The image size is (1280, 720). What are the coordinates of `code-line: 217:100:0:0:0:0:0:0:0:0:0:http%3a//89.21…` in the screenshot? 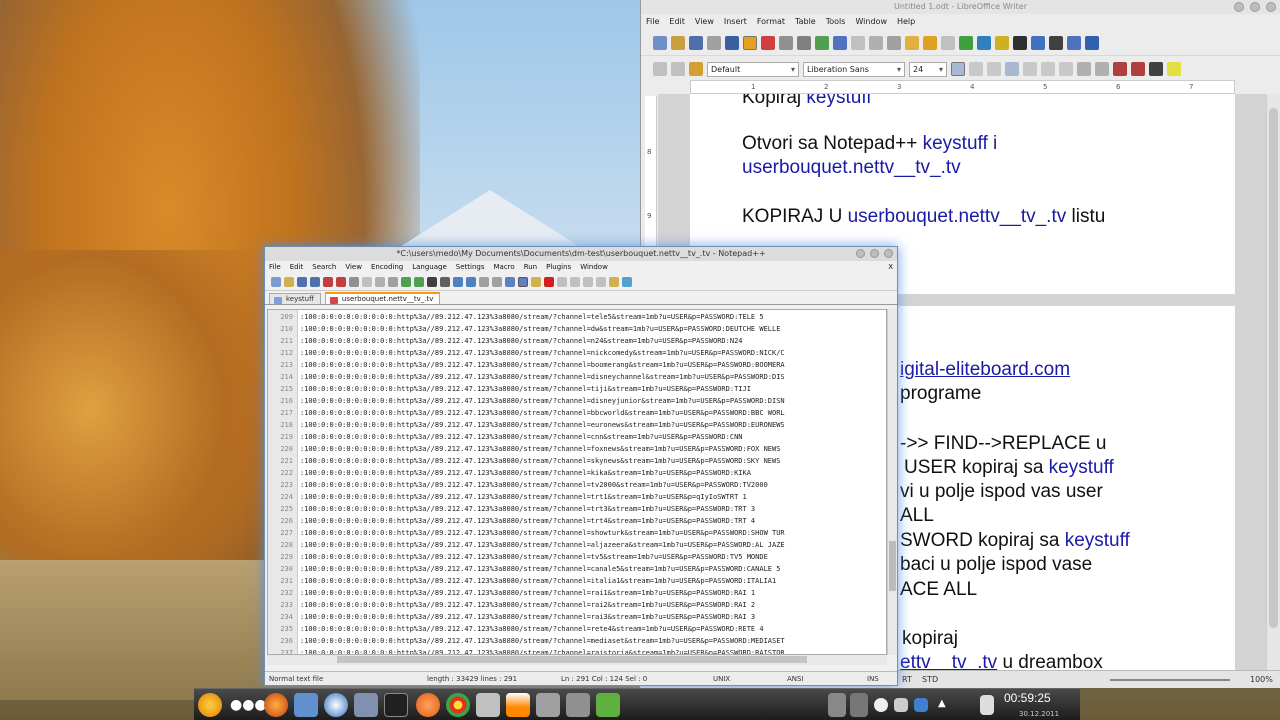 It's located at (526, 413).